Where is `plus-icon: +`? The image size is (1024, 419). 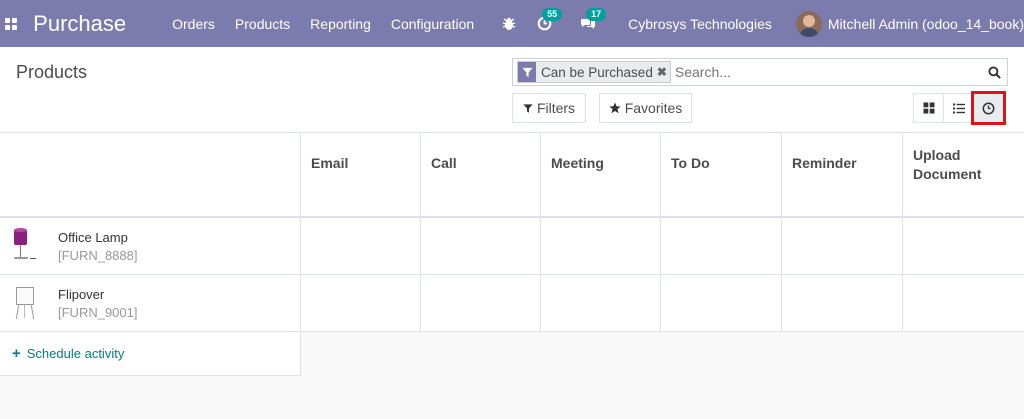 plus-icon: + is located at coordinates (16, 353).